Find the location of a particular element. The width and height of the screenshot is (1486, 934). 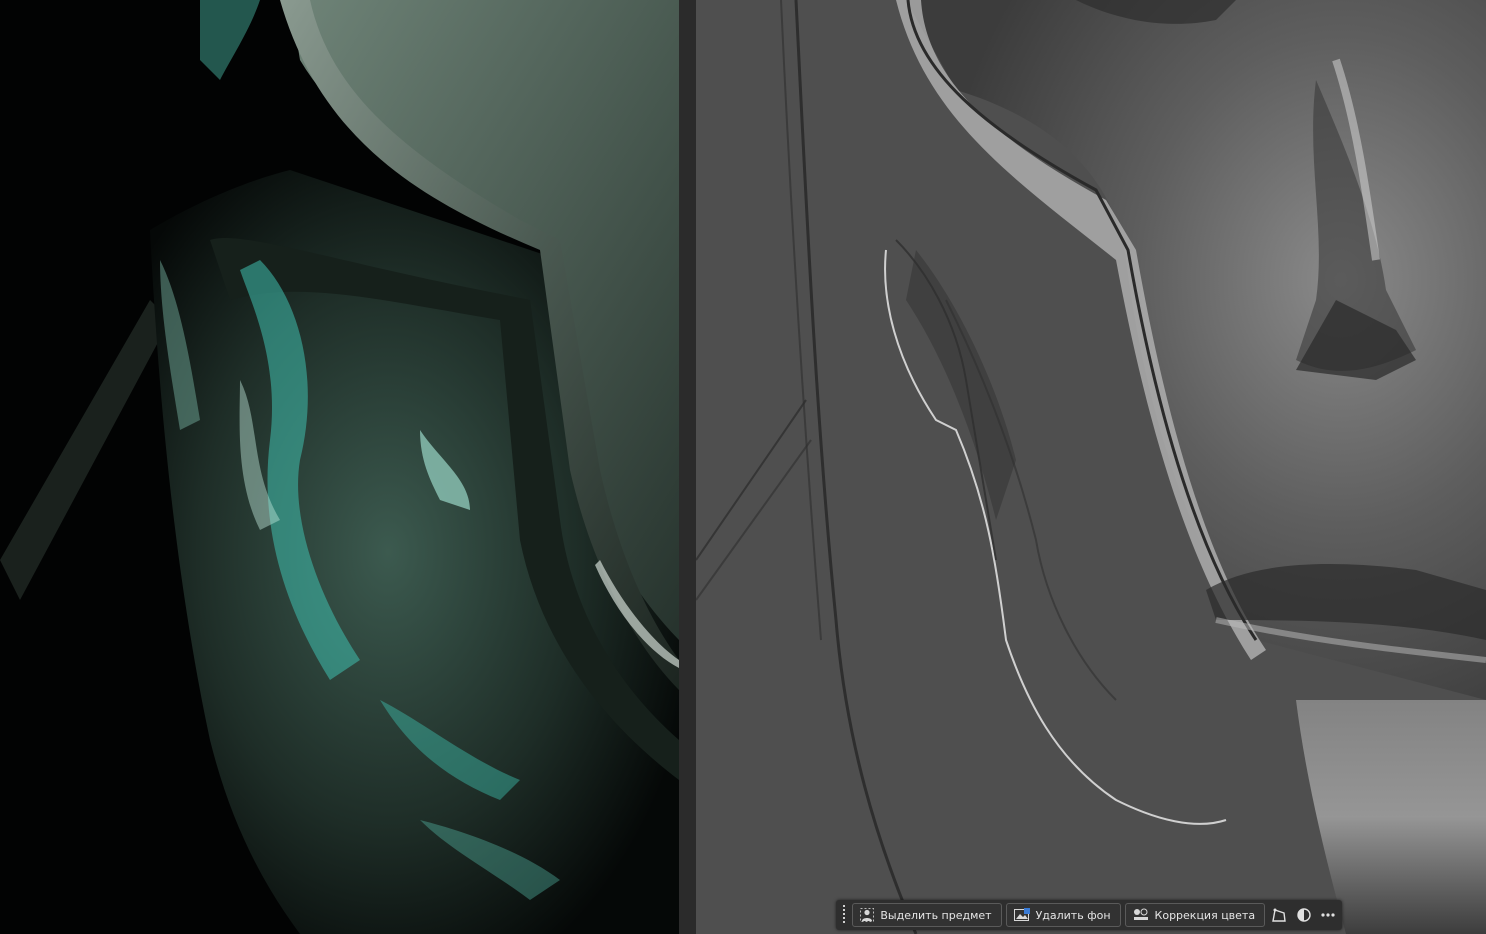

transform-icon is located at coordinates (1279, 915).